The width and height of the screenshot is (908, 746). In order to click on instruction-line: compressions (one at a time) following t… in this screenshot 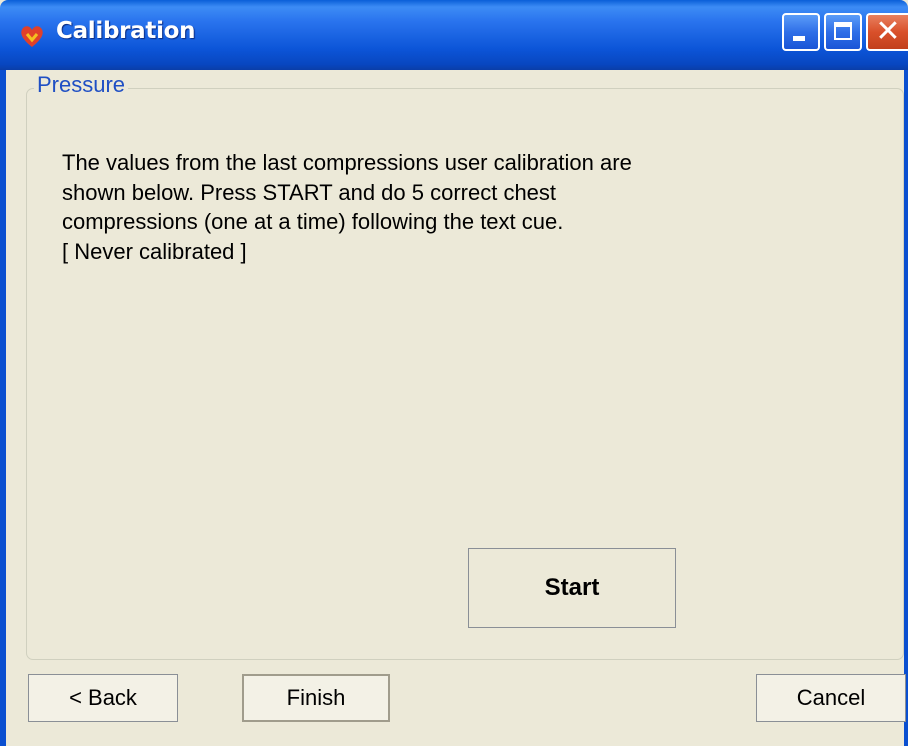, I will do `click(313, 221)`.